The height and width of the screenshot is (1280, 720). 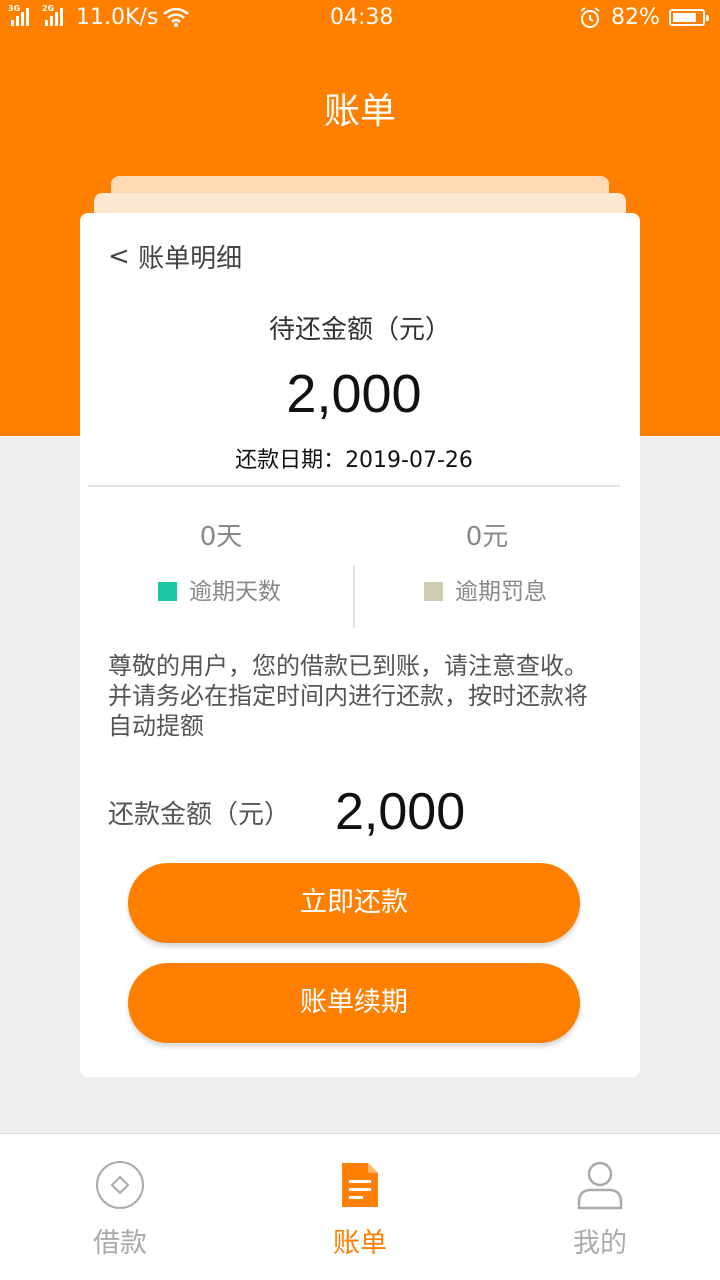 What do you see at coordinates (684, 17) in the screenshot?
I see `battery-level` at bounding box center [684, 17].